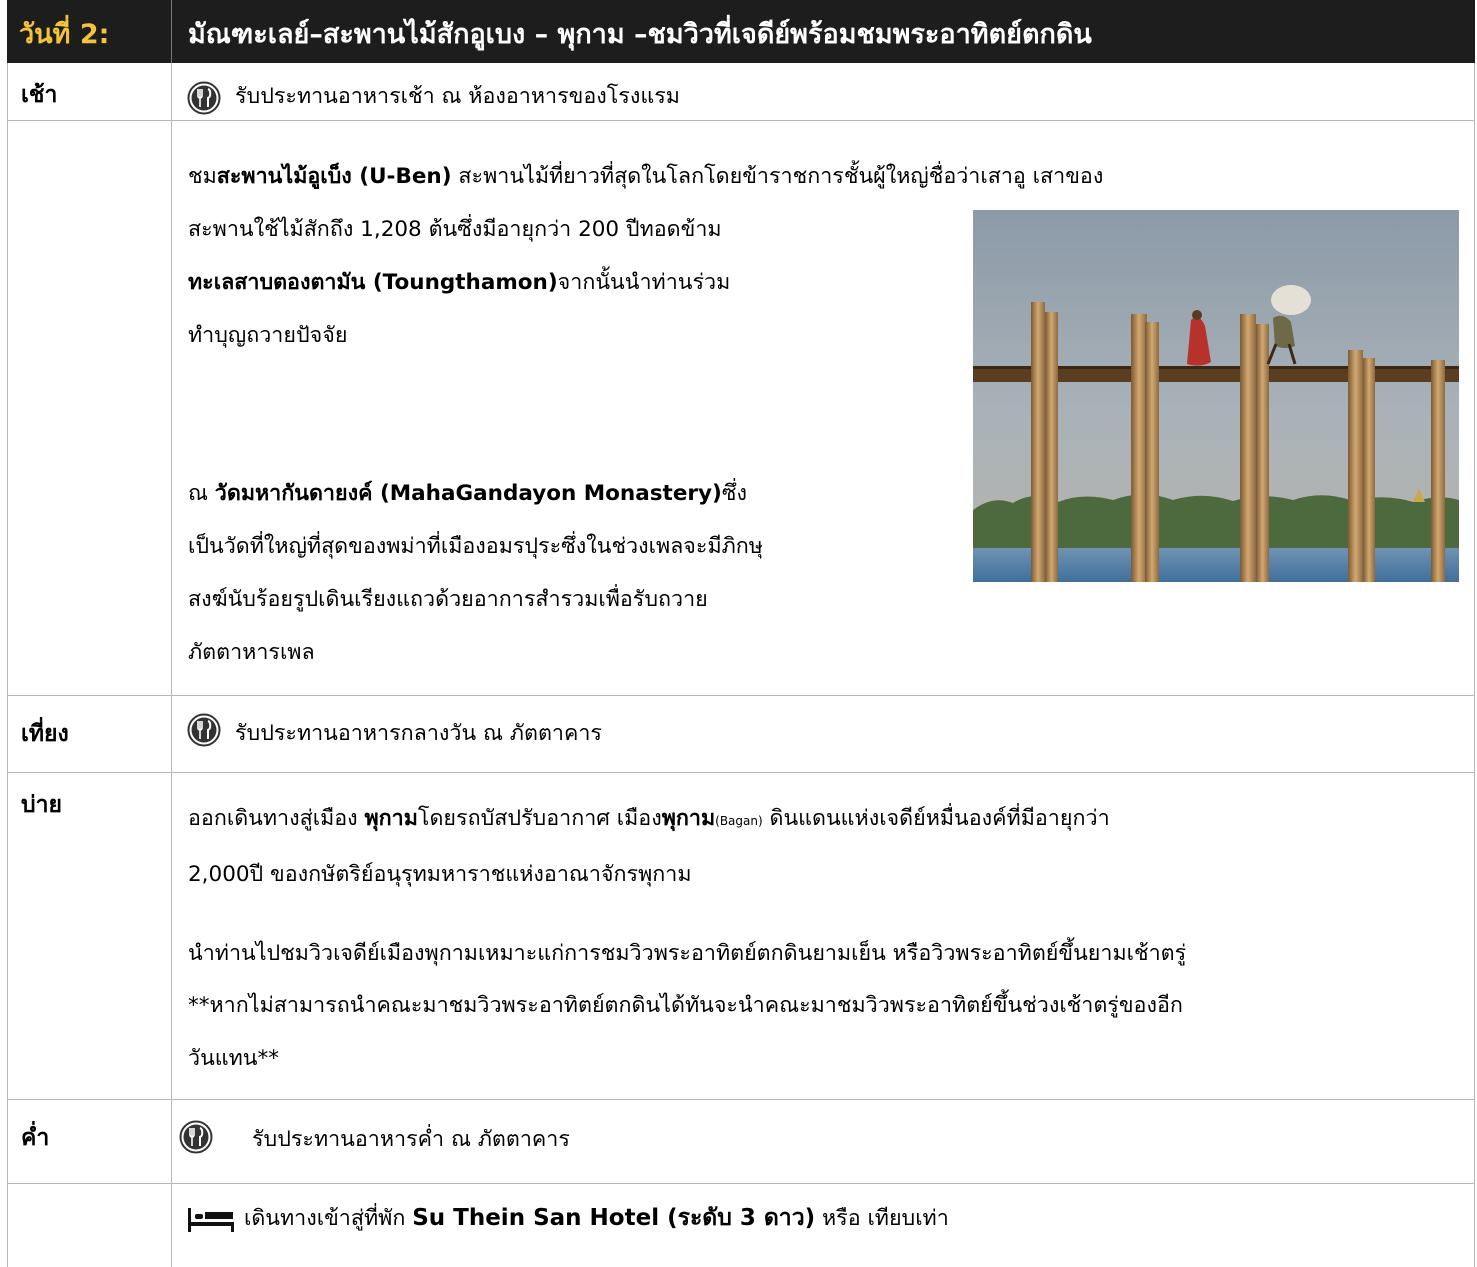 This screenshot has height=1267, width=1477. What do you see at coordinates (741, 1142) in the screenshot?
I see `row-dinner: ค่ำ รับประทานอาหารค่ำ ณ ภัตตาคาร` at bounding box center [741, 1142].